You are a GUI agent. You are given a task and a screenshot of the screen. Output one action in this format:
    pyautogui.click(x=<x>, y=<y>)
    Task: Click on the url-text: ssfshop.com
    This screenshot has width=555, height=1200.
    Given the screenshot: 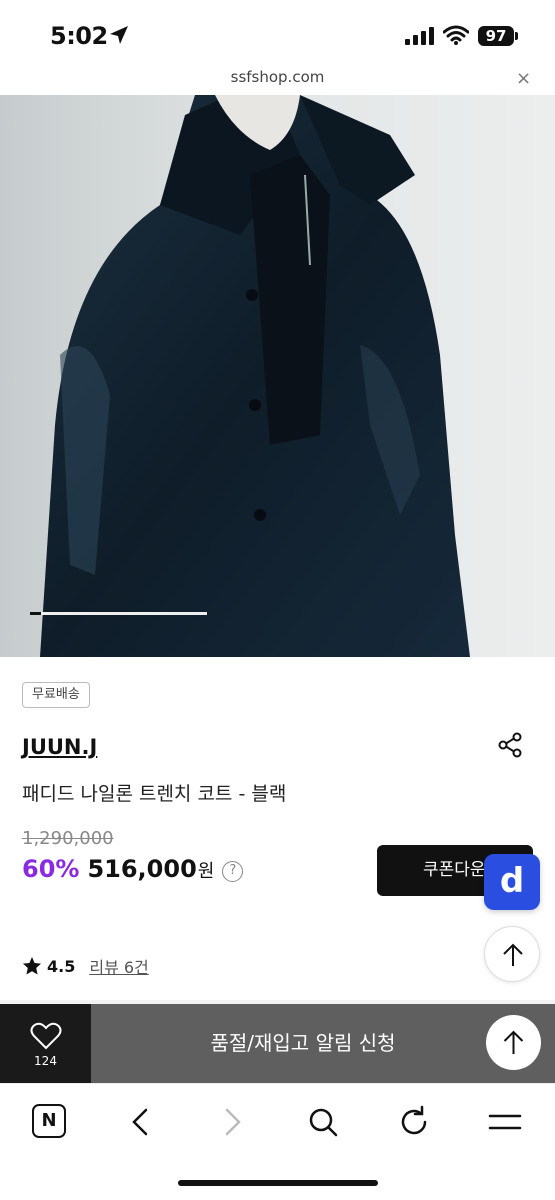 What is the action you would take?
    pyautogui.click(x=277, y=77)
    